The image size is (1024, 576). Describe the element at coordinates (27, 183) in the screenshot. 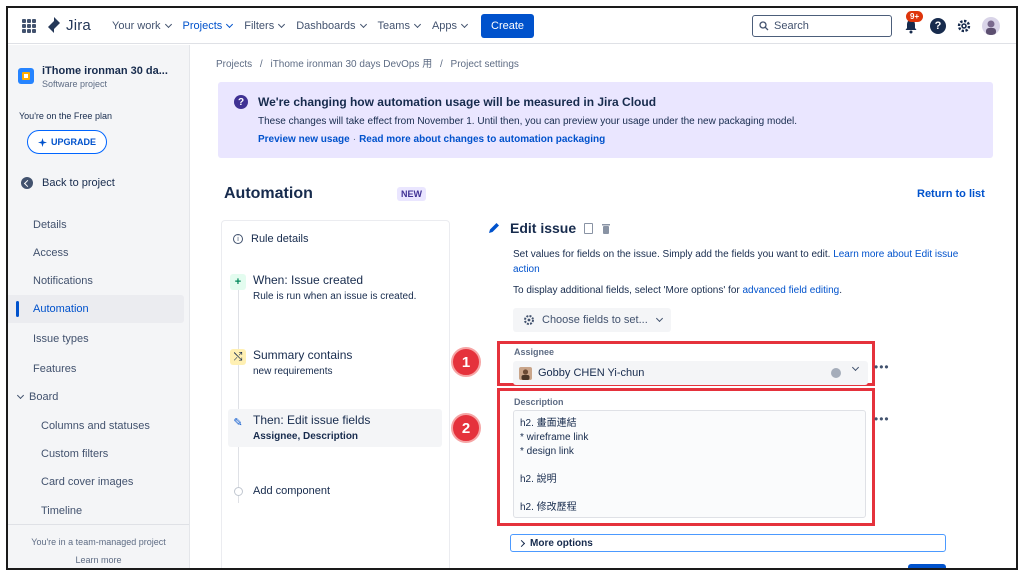

I see `arrow-left-icon` at that location.